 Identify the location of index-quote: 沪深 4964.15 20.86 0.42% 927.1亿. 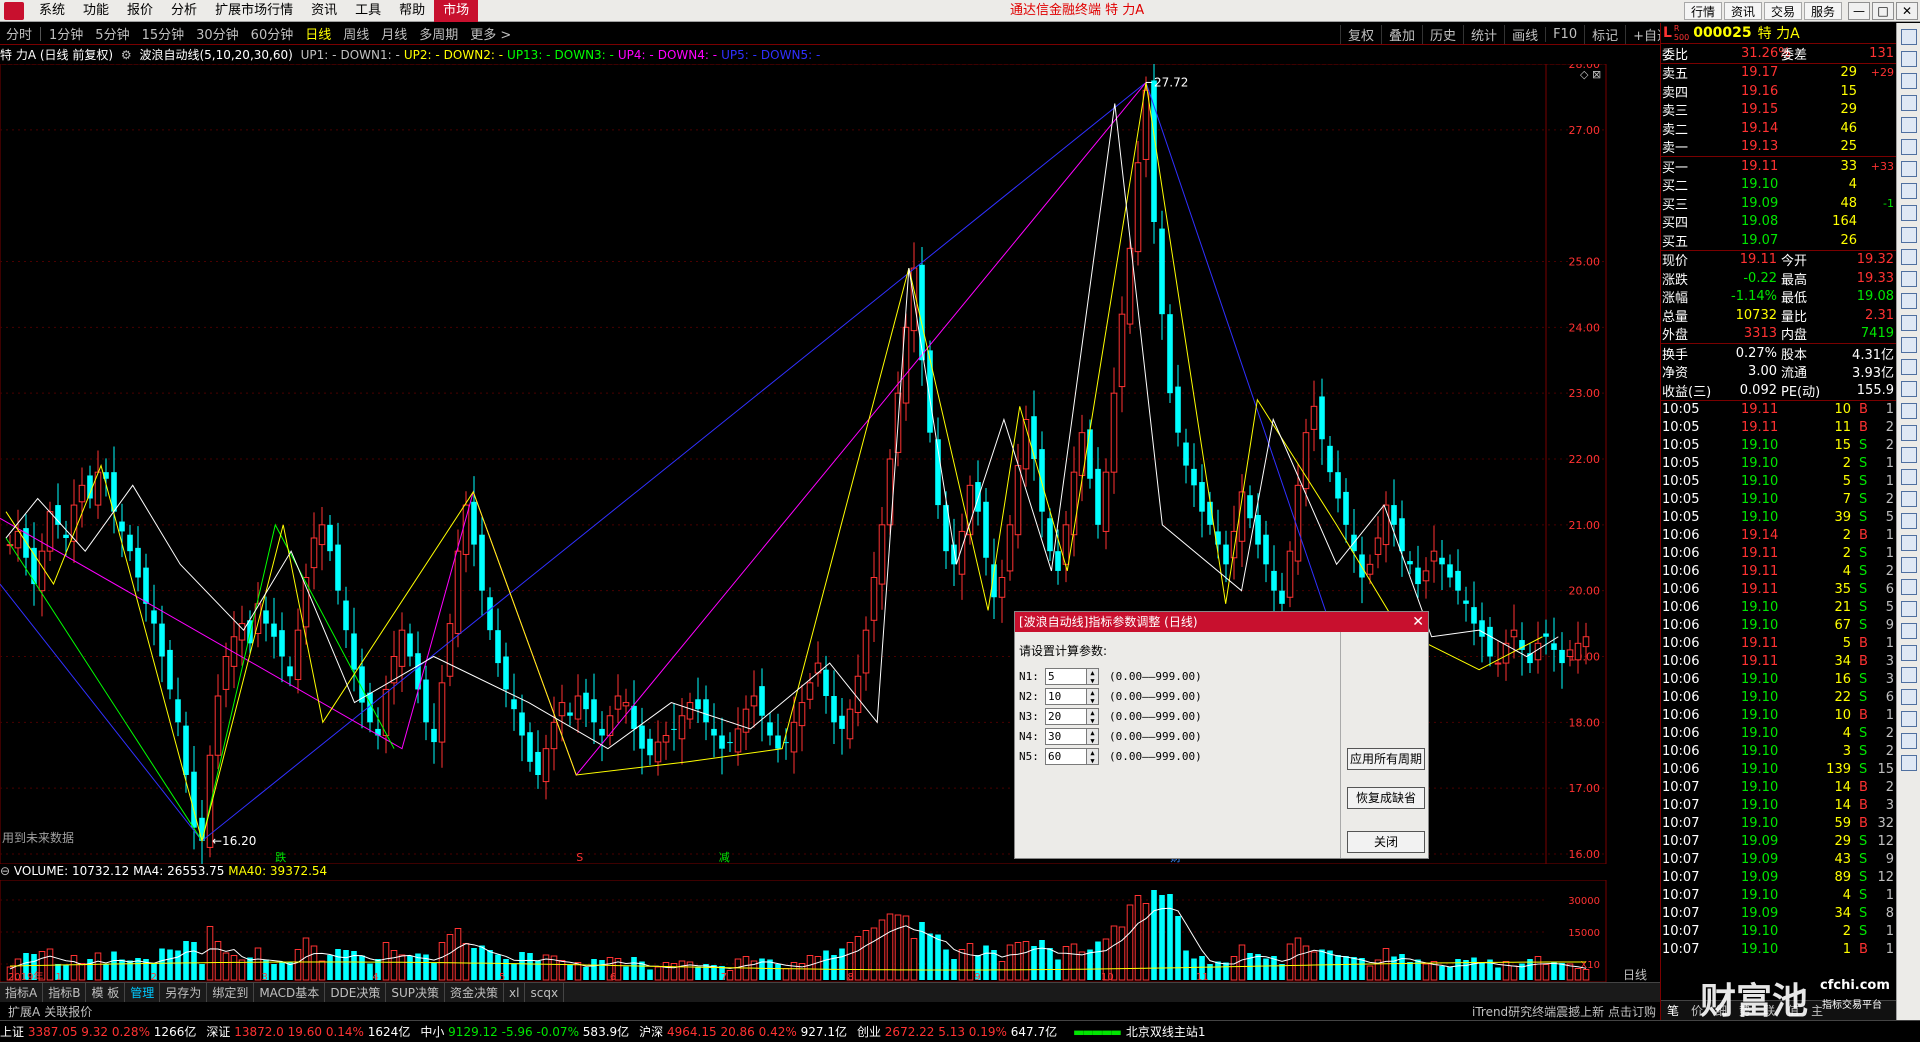
(743, 1031).